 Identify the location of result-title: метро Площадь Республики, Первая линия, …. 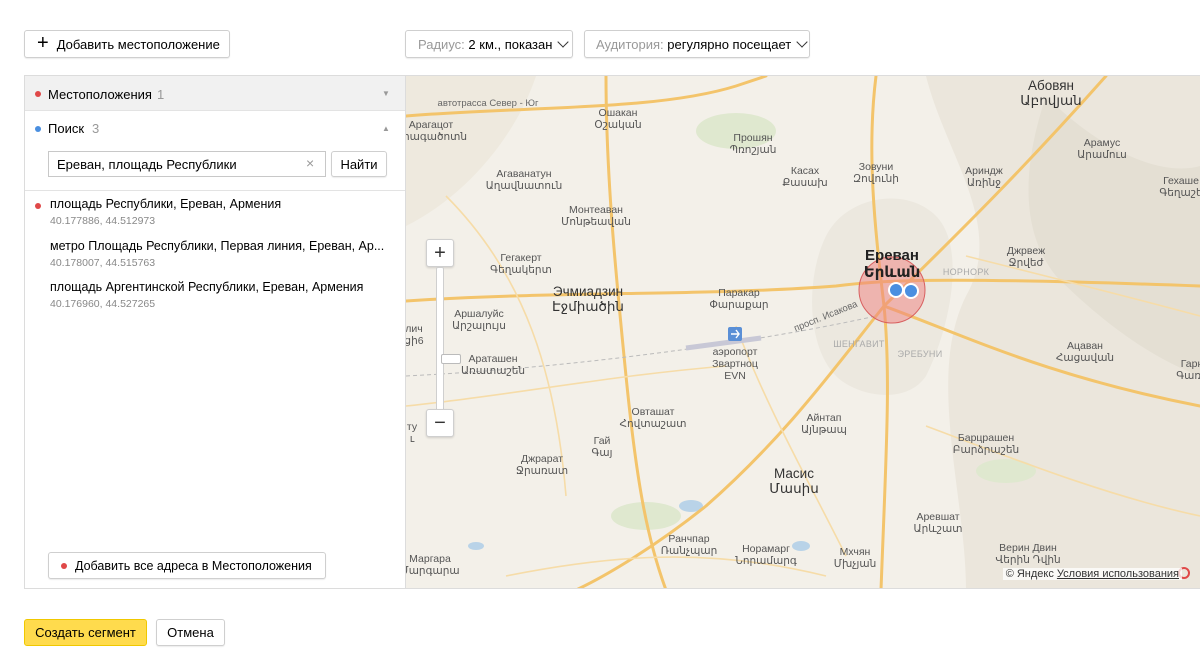
(217, 246).